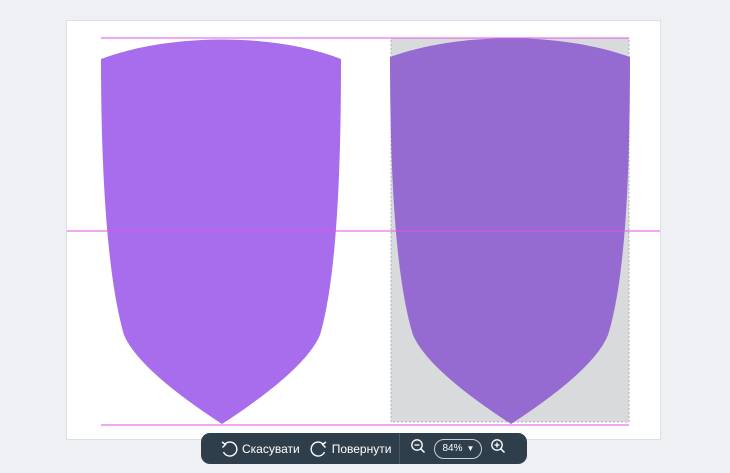 The width and height of the screenshot is (730, 473). What do you see at coordinates (271, 448) in the screenshot?
I see `undo-label: Скасувати` at bounding box center [271, 448].